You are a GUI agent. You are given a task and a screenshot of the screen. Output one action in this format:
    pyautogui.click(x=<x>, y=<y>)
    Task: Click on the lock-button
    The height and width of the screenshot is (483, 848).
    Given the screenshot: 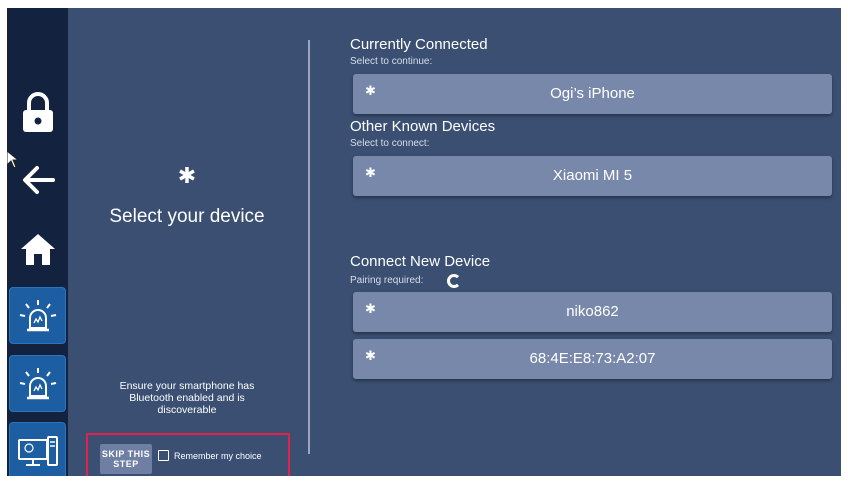 What is the action you would take?
    pyautogui.click(x=37, y=112)
    